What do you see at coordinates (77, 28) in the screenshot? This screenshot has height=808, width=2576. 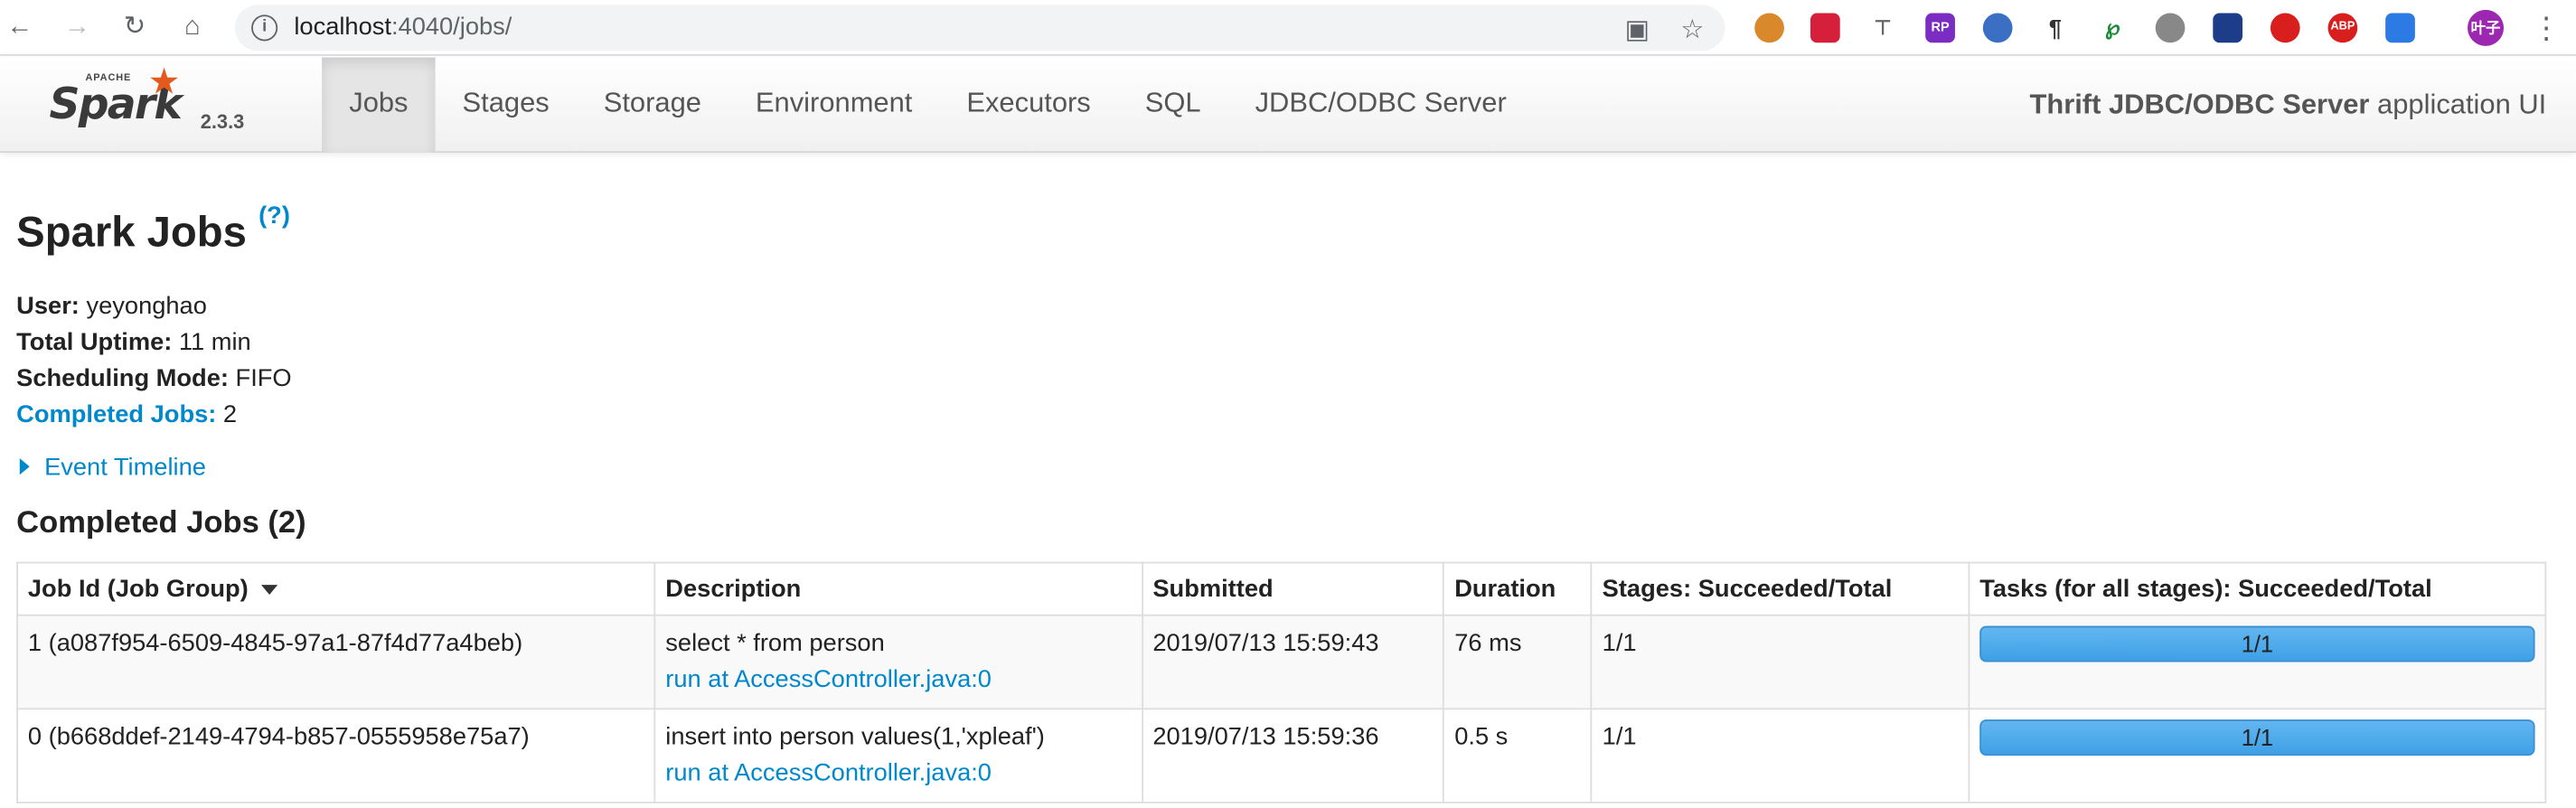 I see `forward-icon: →` at bounding box center [77, 28].